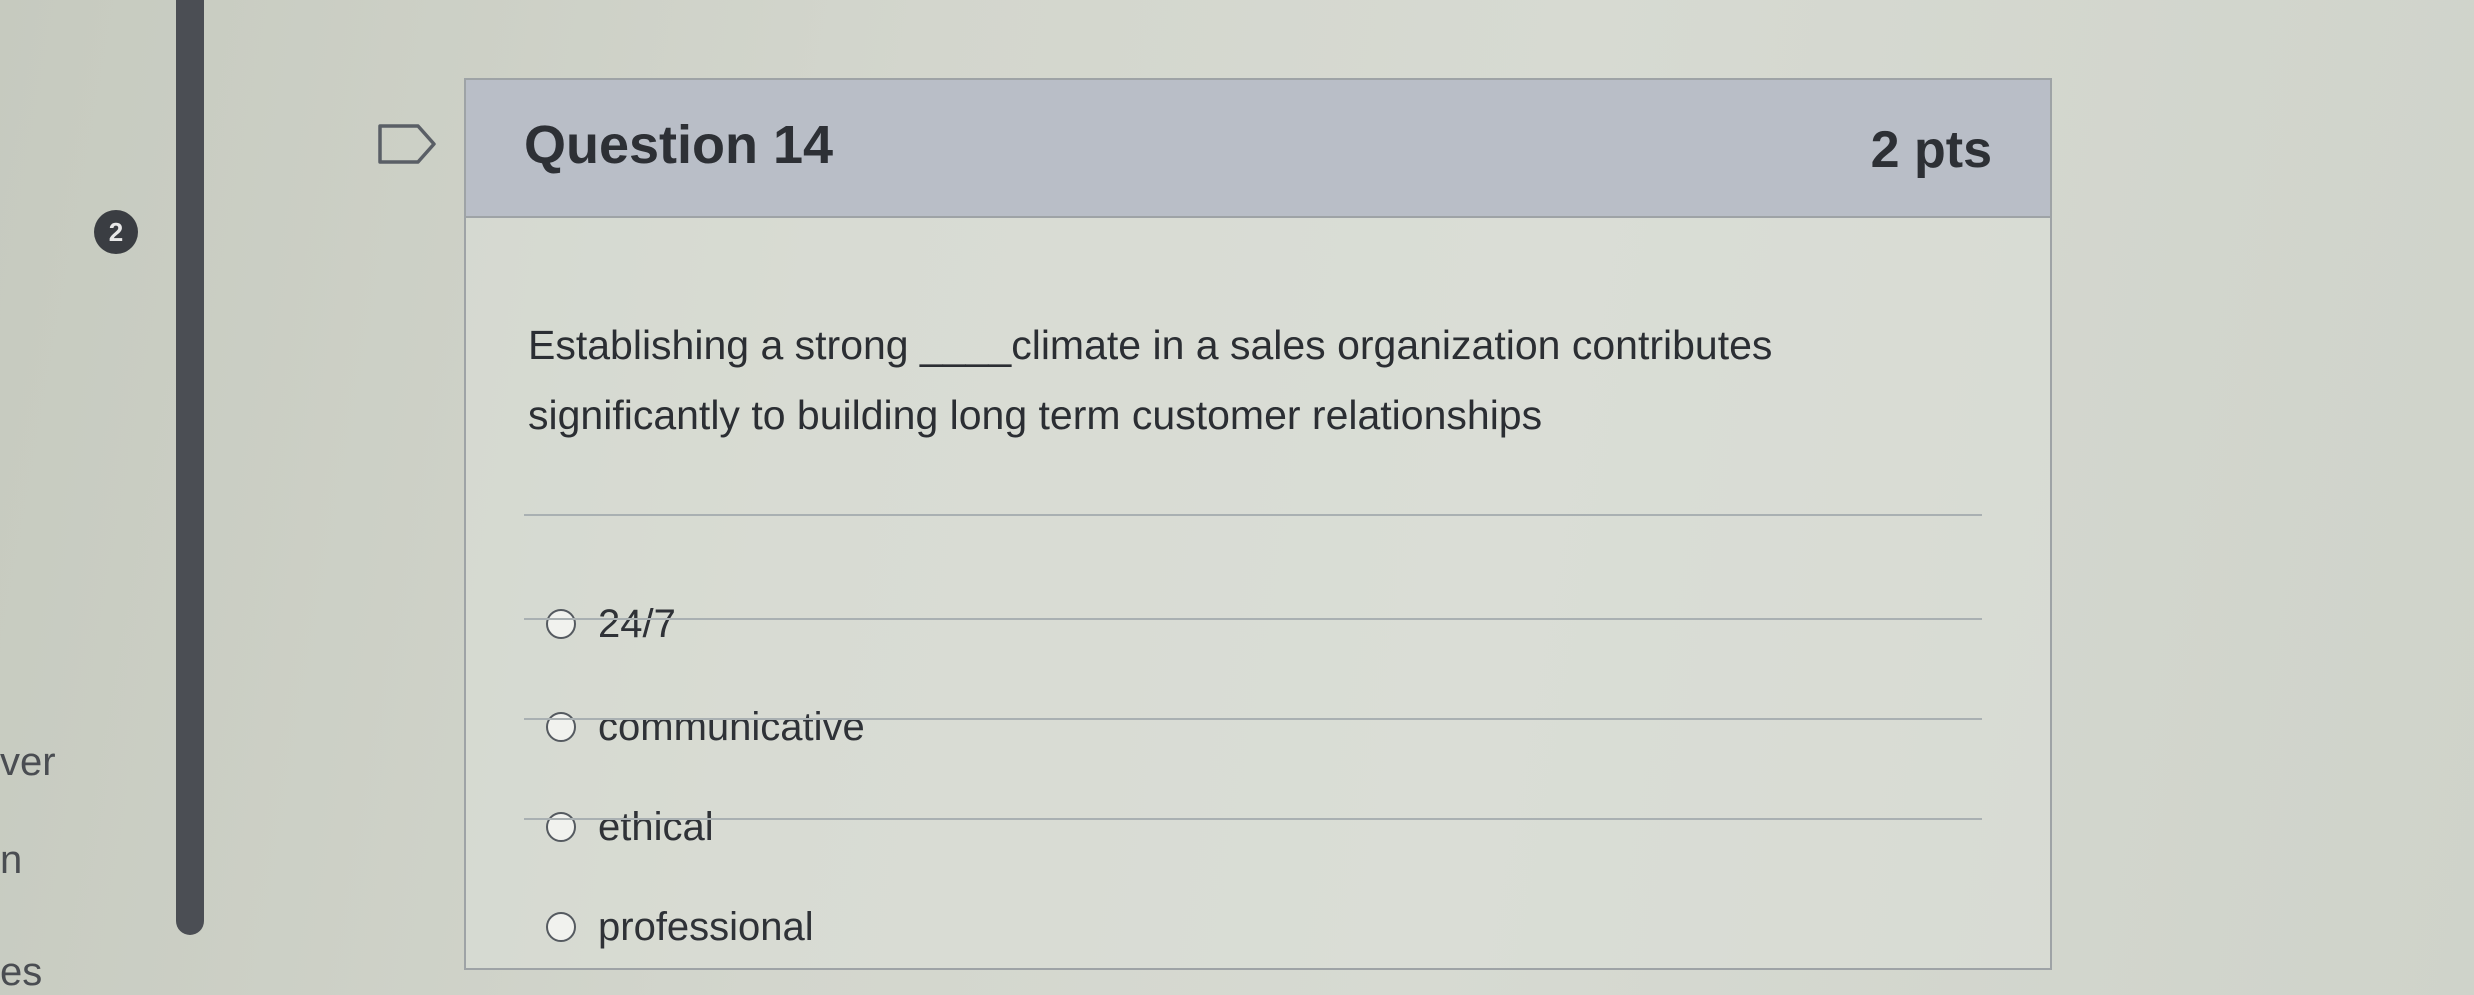 The height and width of the screenshot is (995, 2474). I want to click on sidebar-text-fragment: ver, so click(28, 762).